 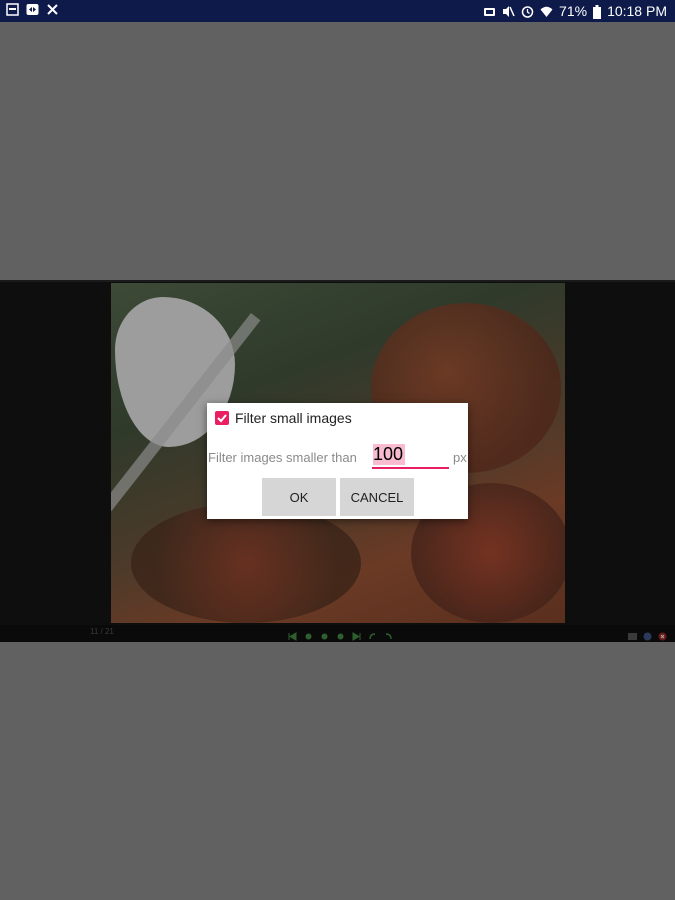 What do you see at coordinates (299, 497) in the screenshot?
I see `ok-button: OK` at bounding box center [299, 497].